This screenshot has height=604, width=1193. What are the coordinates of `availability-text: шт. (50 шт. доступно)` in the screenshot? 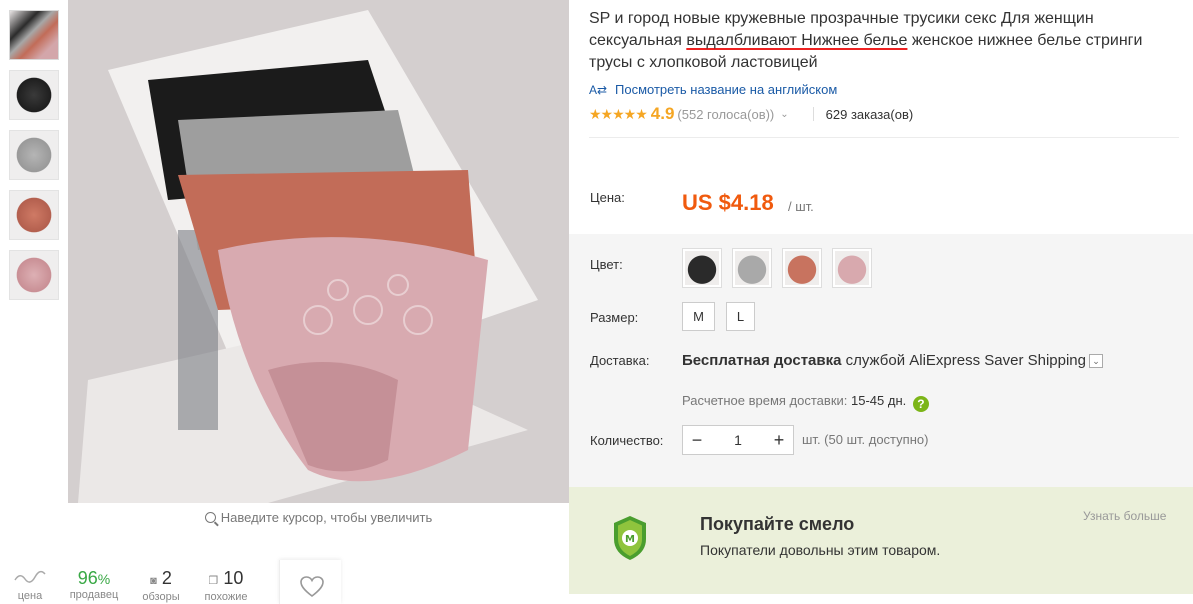 It's located at (865, 439).